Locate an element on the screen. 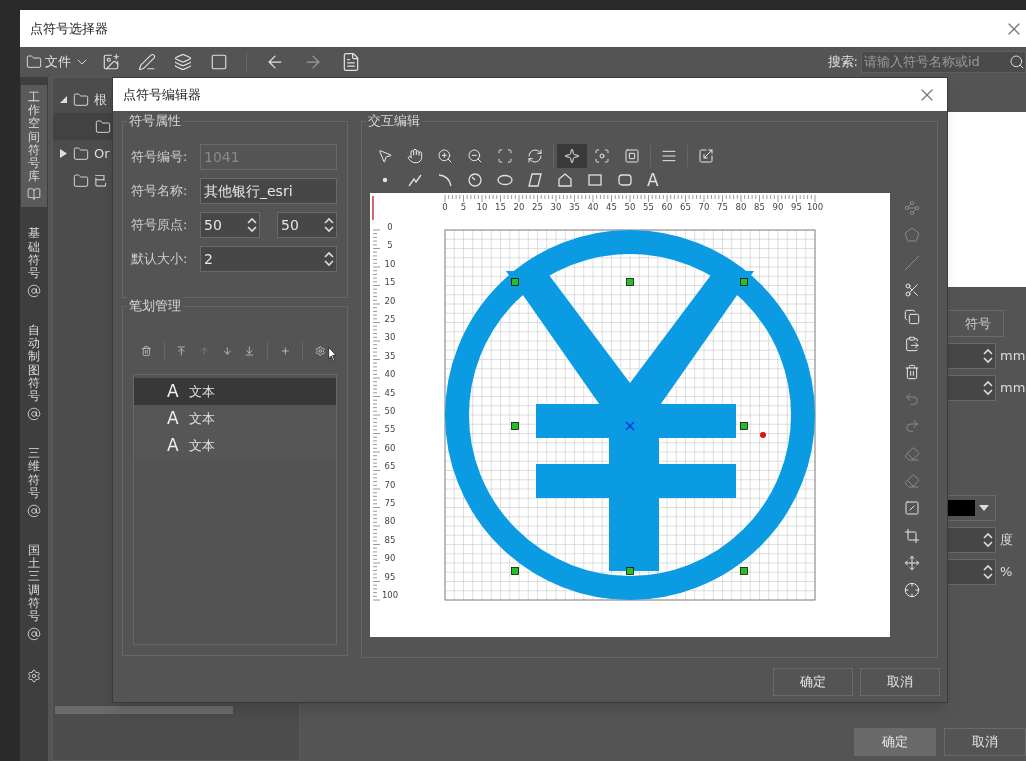 The width and height of the screenshot is (1026, 761). window-title: 点符号选择器 is located at coordinates (69, 28).